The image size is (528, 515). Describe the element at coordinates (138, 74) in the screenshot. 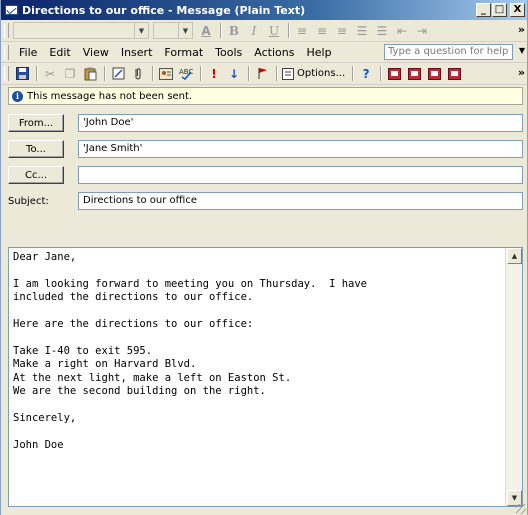

I see `attach-icon` at that location.